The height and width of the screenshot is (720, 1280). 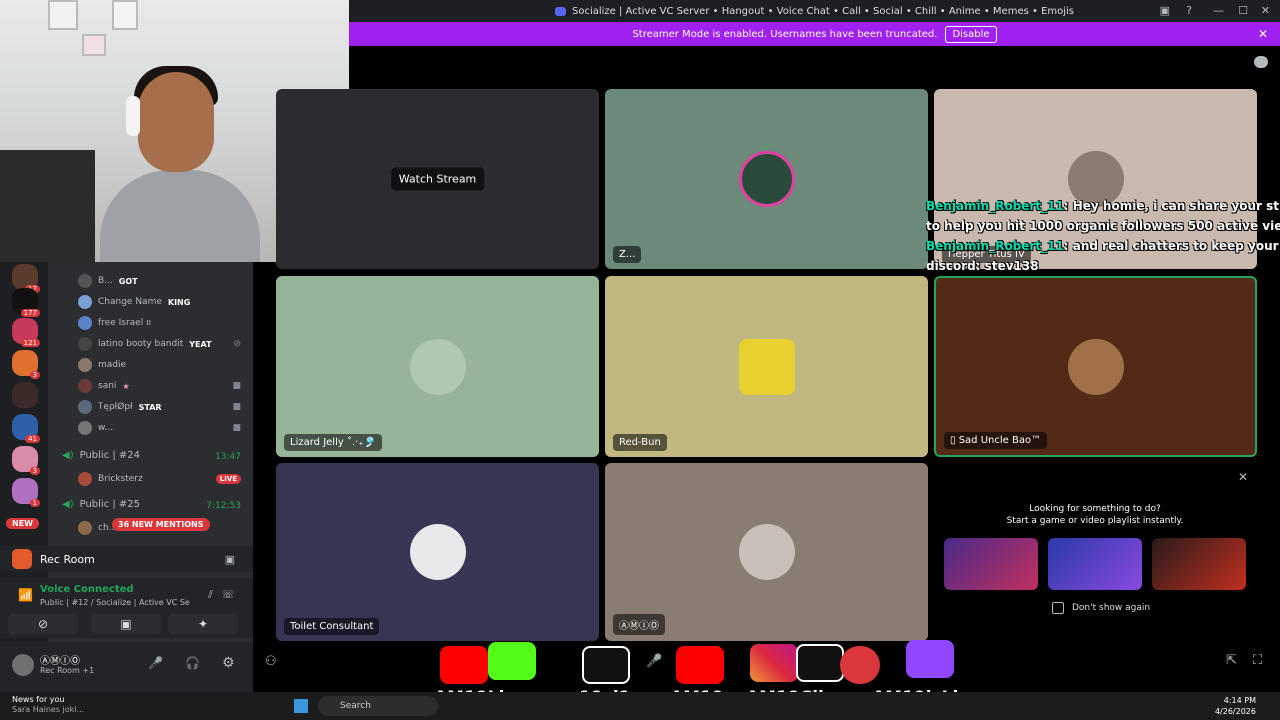 I want to click on server-icon: 177, so click(x=26, y=302).